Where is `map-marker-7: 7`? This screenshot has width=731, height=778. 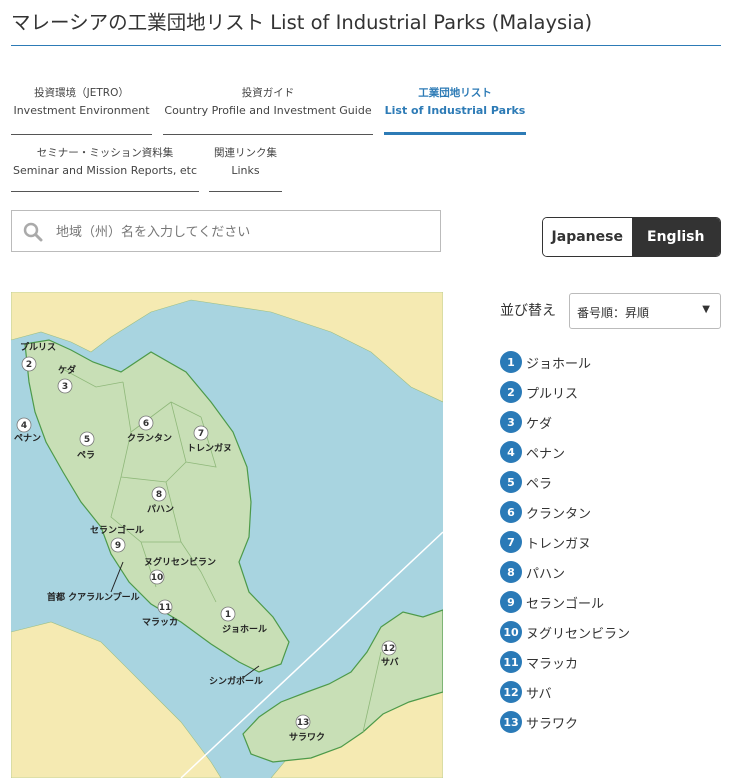
map-marker-7: 7 is located at coordinates (201, 433).